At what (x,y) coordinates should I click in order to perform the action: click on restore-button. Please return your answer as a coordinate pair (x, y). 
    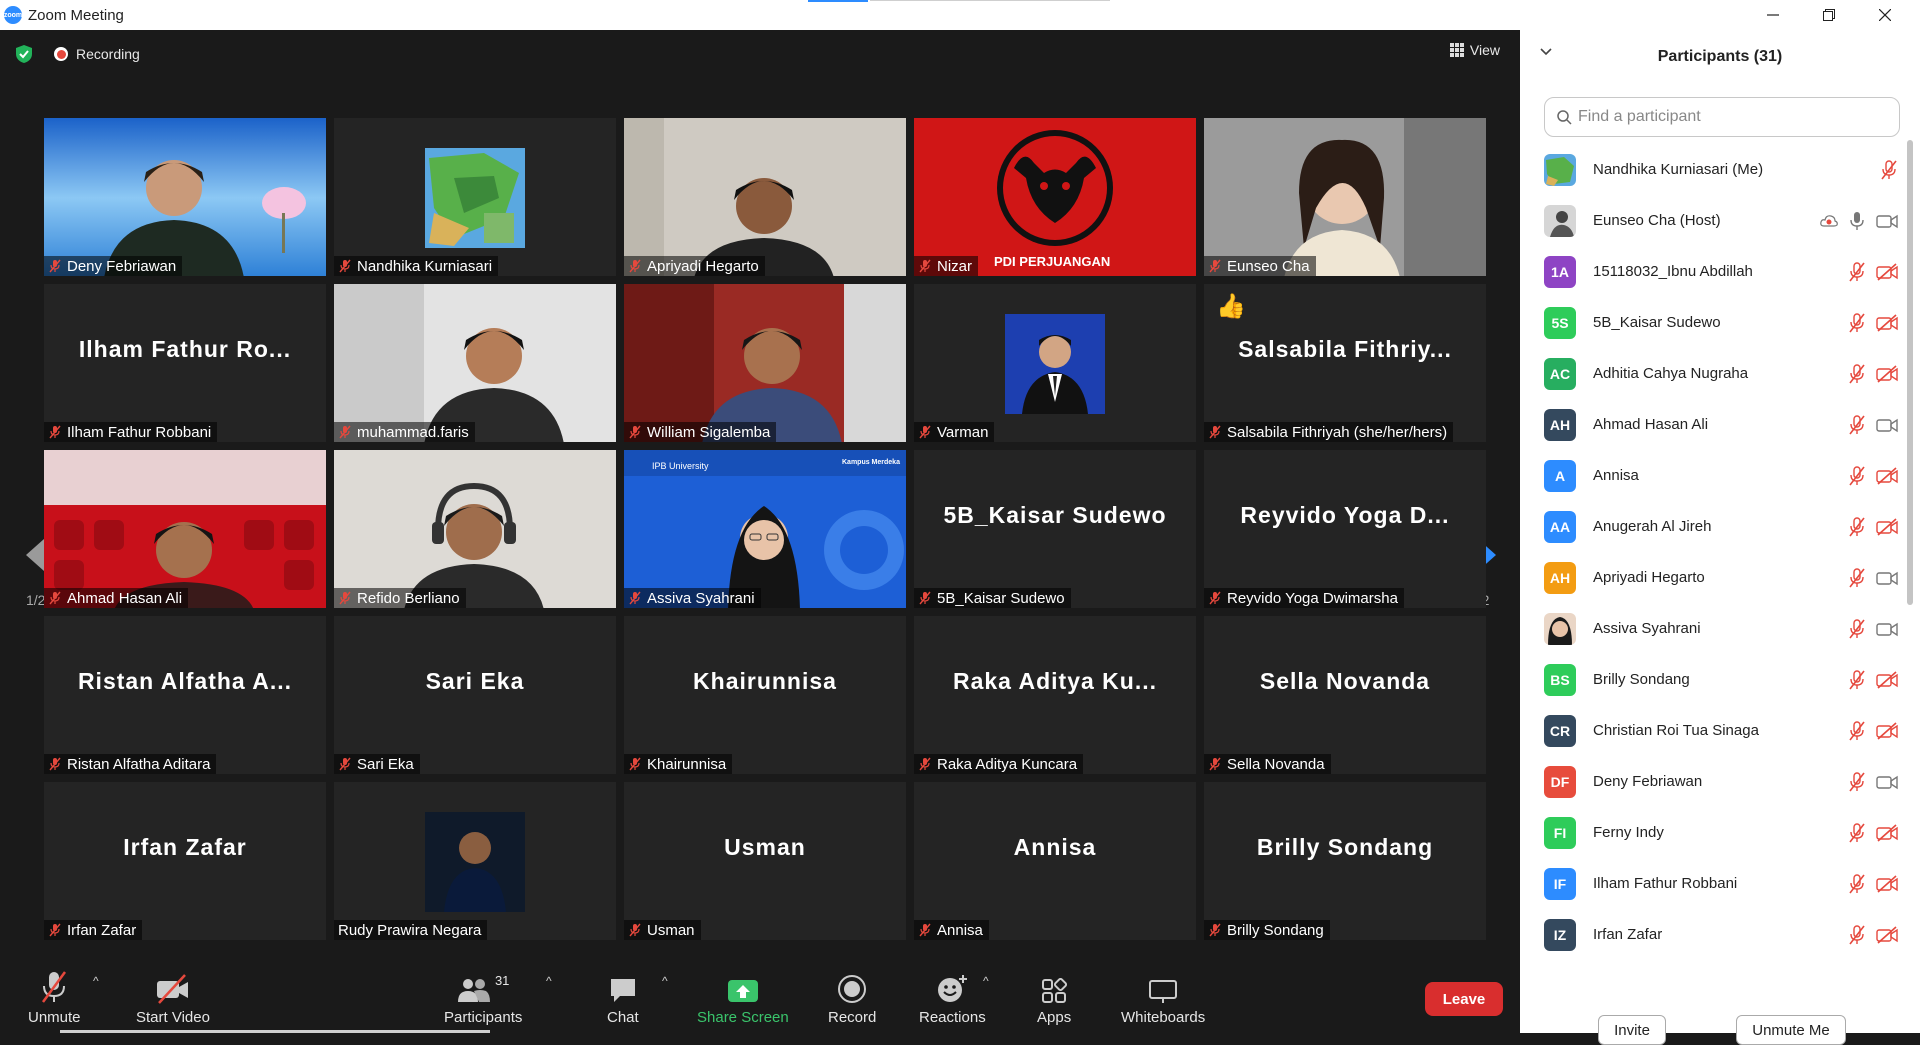
    Looking at the image, I should click on (1829, 15).